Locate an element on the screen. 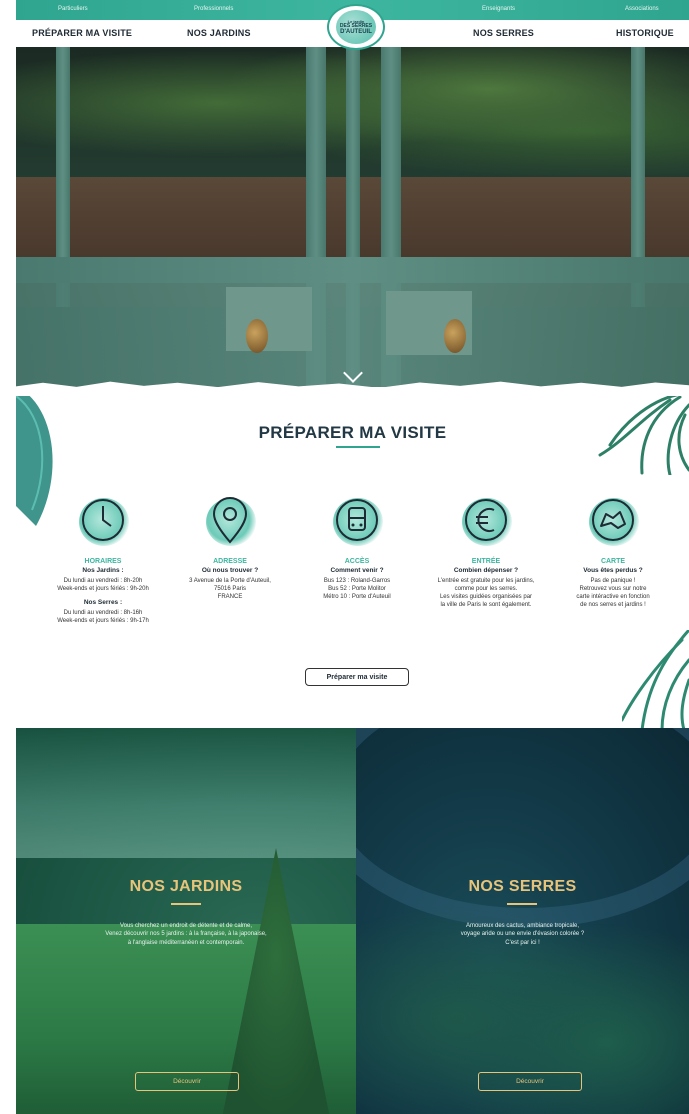 Image resolution: width=689 pixels, height=1114 pixels. feature-line: Week-ends et jours fériés : 9h-20h is located at coordinates (103, 589).